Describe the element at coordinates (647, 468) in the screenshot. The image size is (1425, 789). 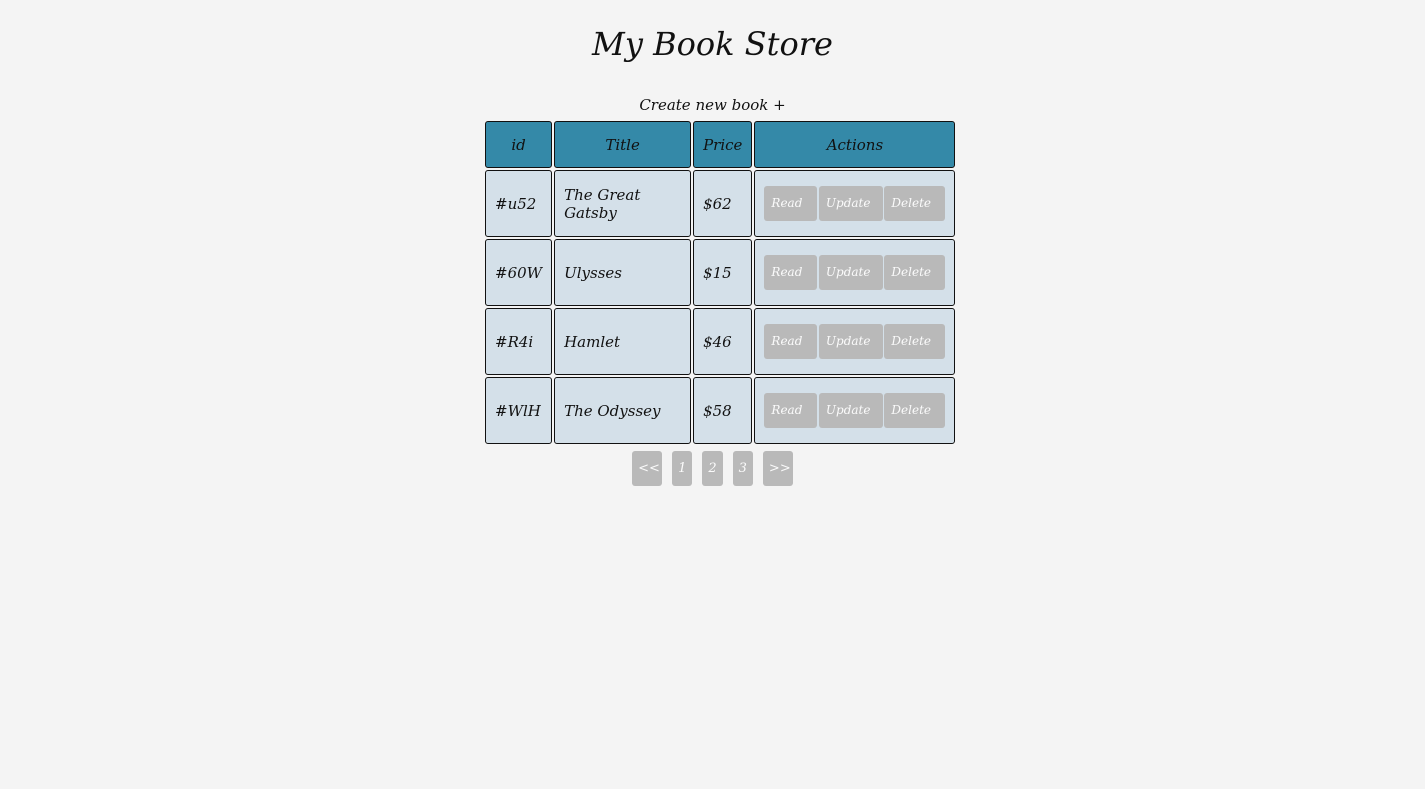
I see `pagination-prev-button: <<` at that location.